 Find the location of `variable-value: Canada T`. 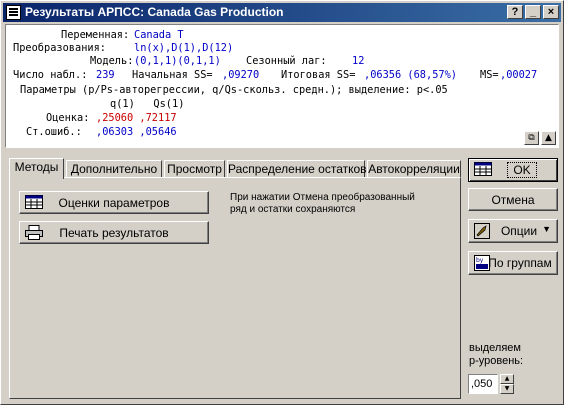

variable-value: Canada T is located at coordinates (159, 35).